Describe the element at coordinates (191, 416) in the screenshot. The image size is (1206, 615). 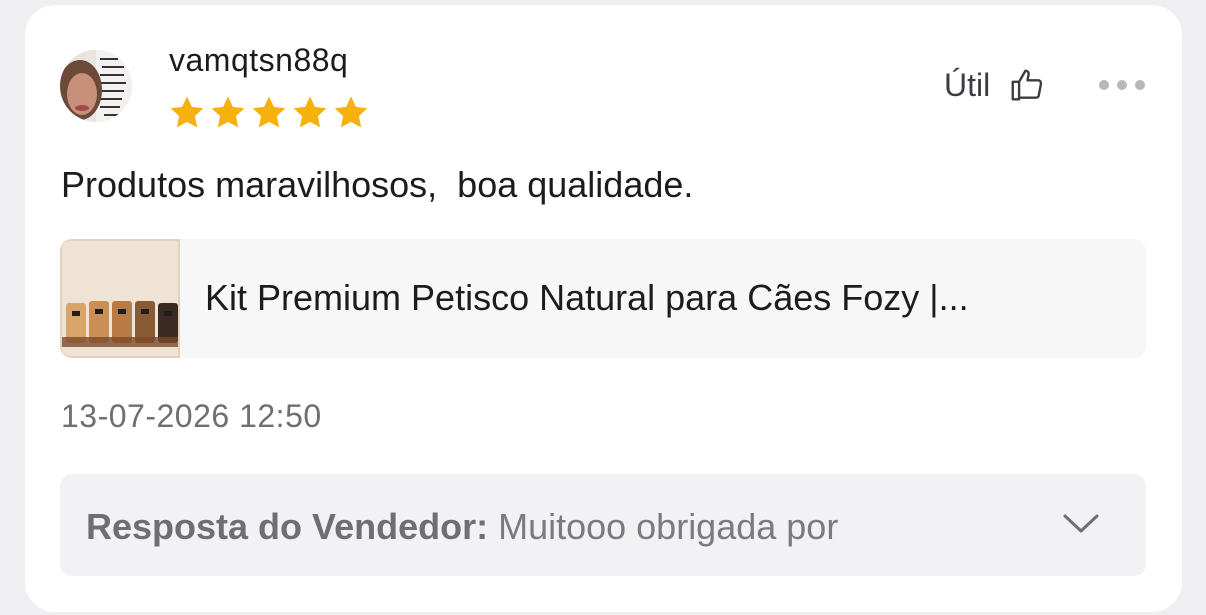
I see `review-date: 13-07-2026 12:50` at that location.